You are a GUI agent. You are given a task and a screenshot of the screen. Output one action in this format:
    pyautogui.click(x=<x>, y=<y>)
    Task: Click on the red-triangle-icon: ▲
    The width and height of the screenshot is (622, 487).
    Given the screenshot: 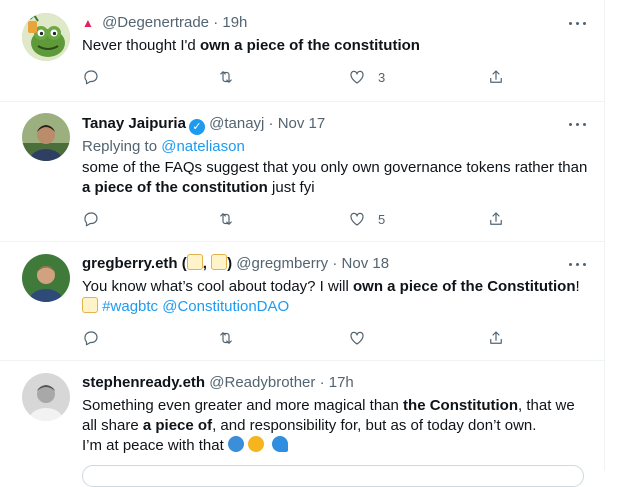 What is the action you would take?
    pyautogui.click(x=88, y=23)
    